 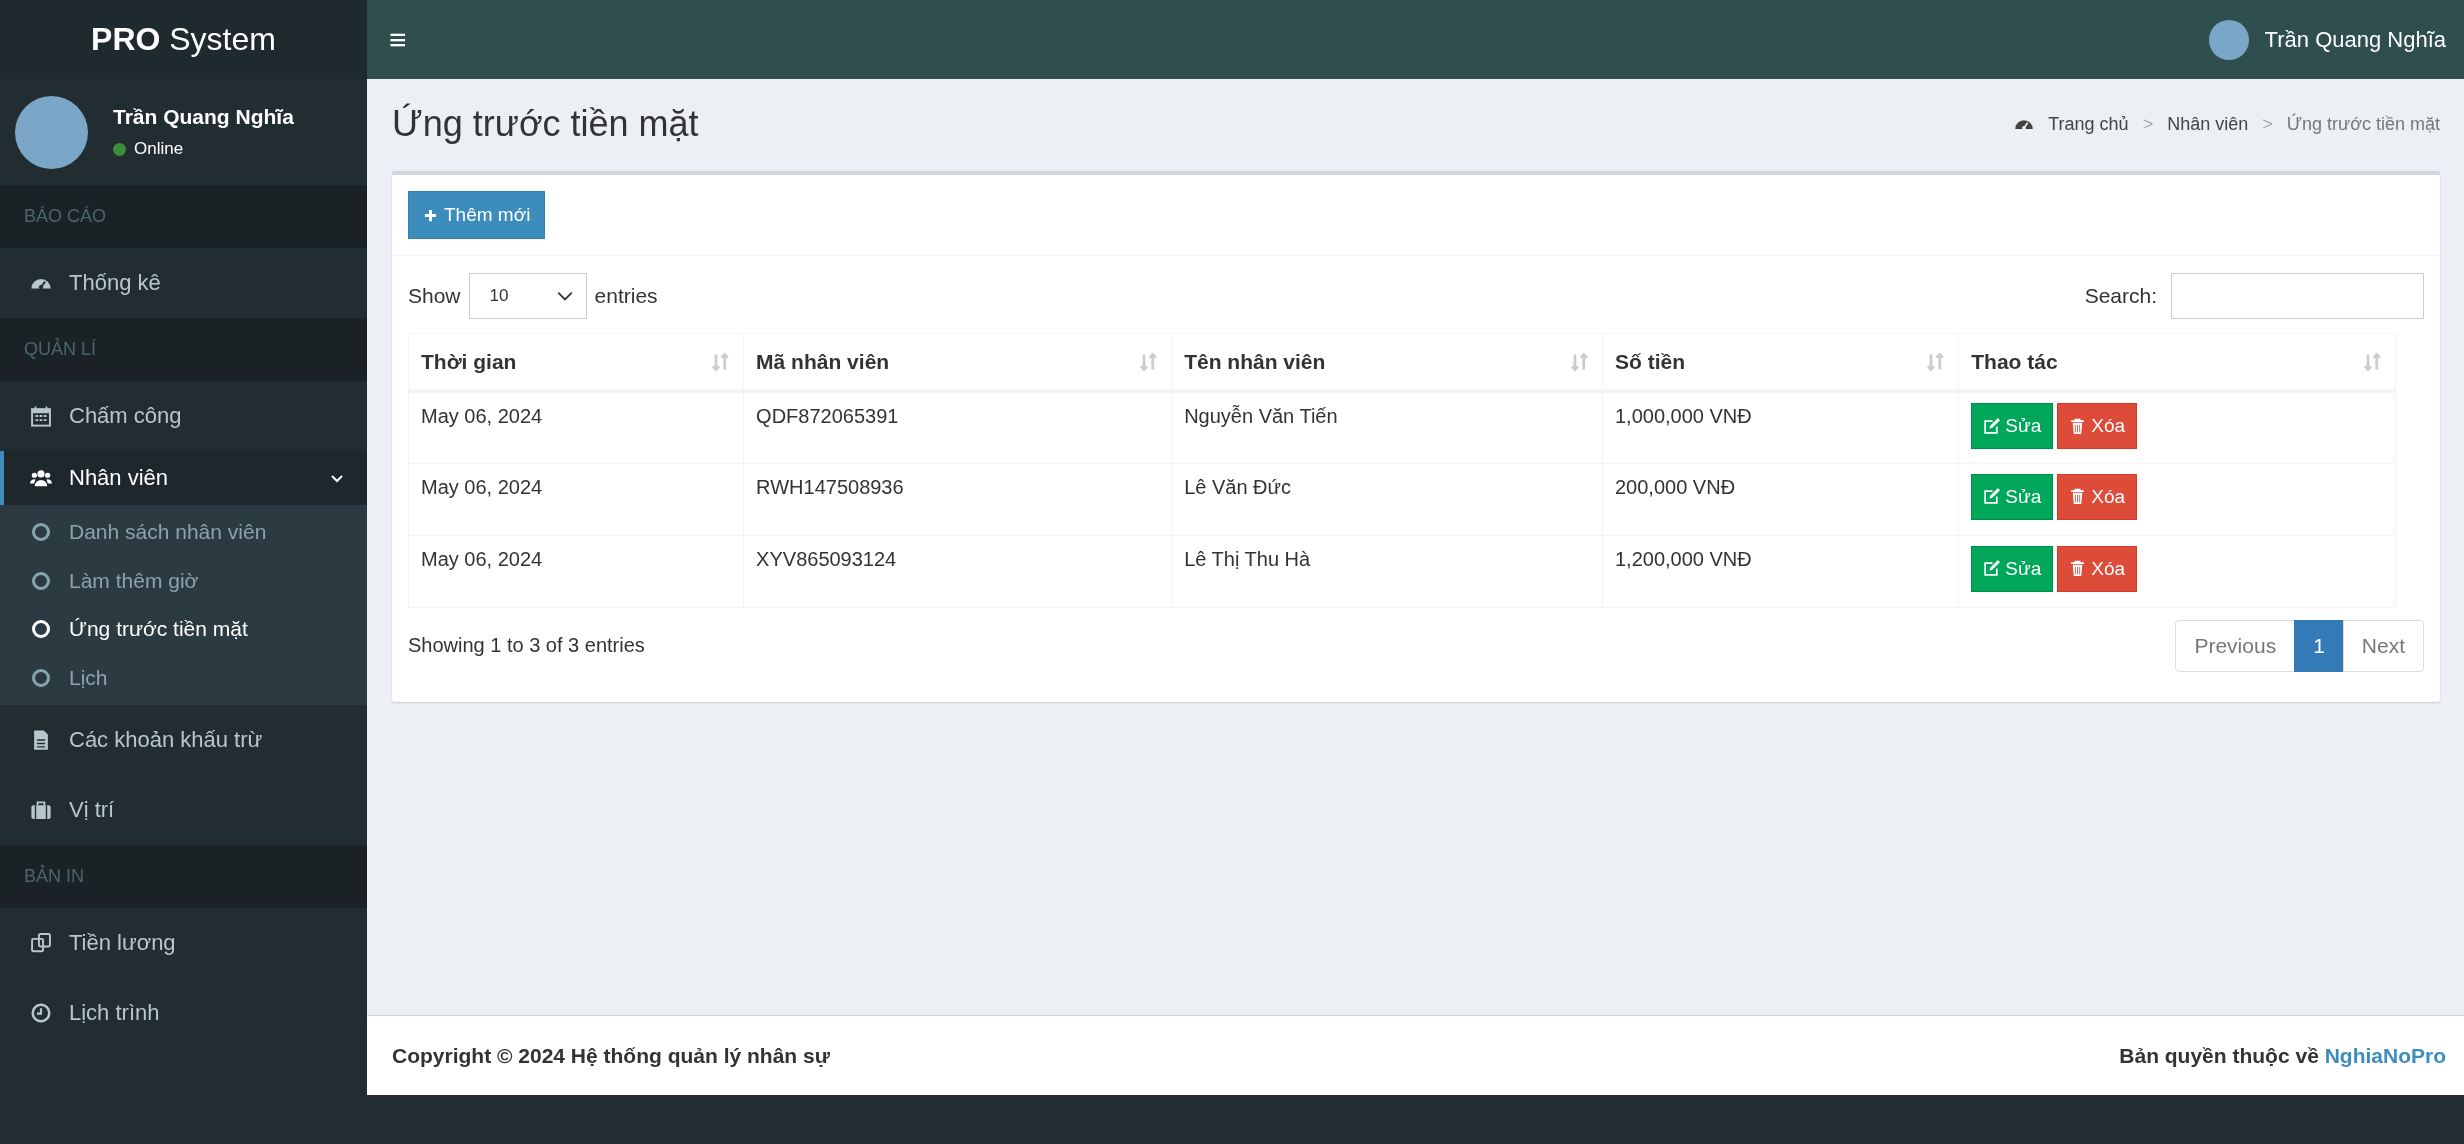 What do you see at coordinates (183, 478) in the screenshot?
I see `sidebar-item: Nhân viên` at bounding box center [183, 478].